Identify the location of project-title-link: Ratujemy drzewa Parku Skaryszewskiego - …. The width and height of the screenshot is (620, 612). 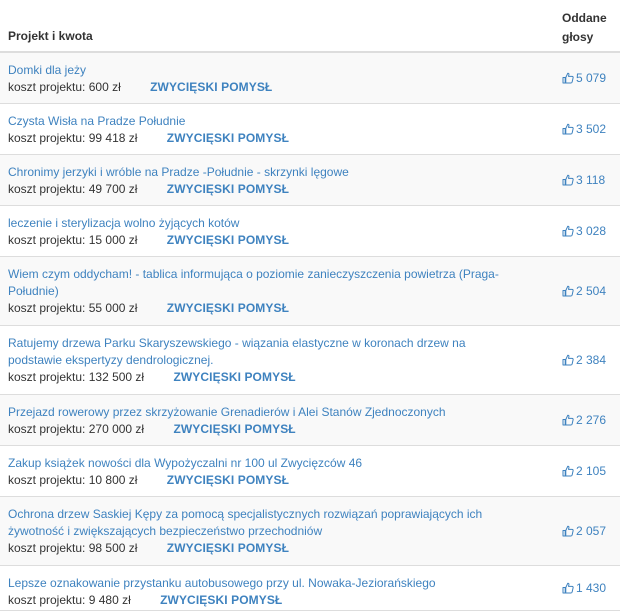
(285, 352).